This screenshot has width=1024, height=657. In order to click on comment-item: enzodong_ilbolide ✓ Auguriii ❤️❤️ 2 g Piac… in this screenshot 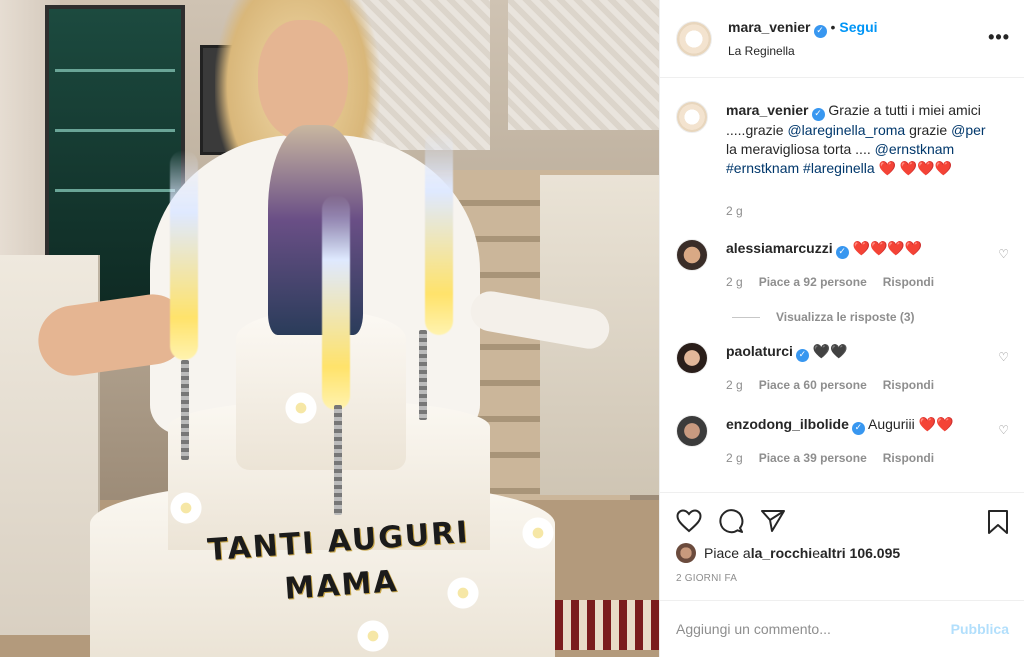, I will do `click(842, 441)`.